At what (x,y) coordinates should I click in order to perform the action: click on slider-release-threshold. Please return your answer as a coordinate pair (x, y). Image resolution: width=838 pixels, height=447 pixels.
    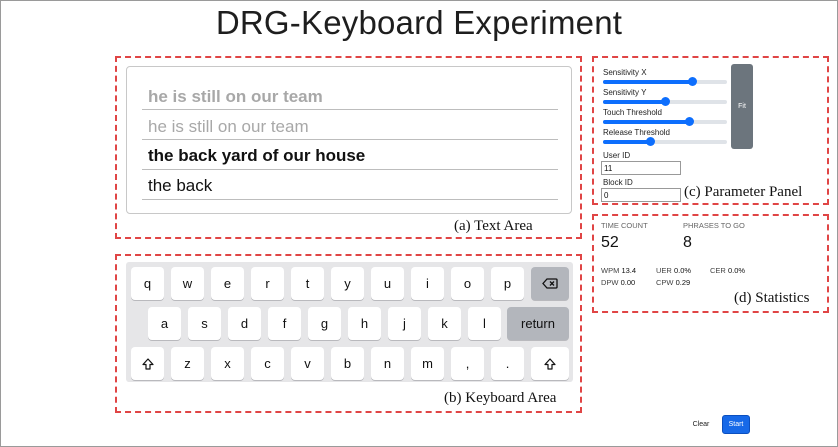
    Looking at the image, I should click on (665, 141).